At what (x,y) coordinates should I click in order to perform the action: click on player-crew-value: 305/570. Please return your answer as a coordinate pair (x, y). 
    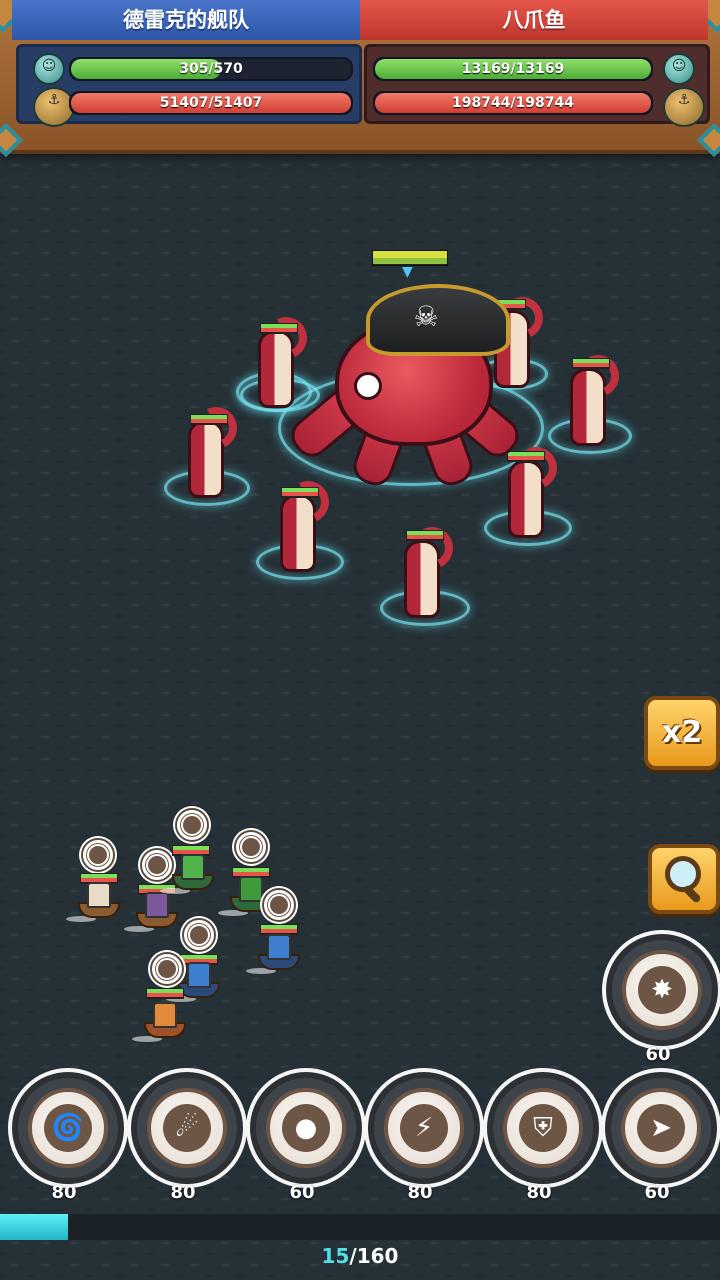
    Looking at the image, I should click on (211, 69).